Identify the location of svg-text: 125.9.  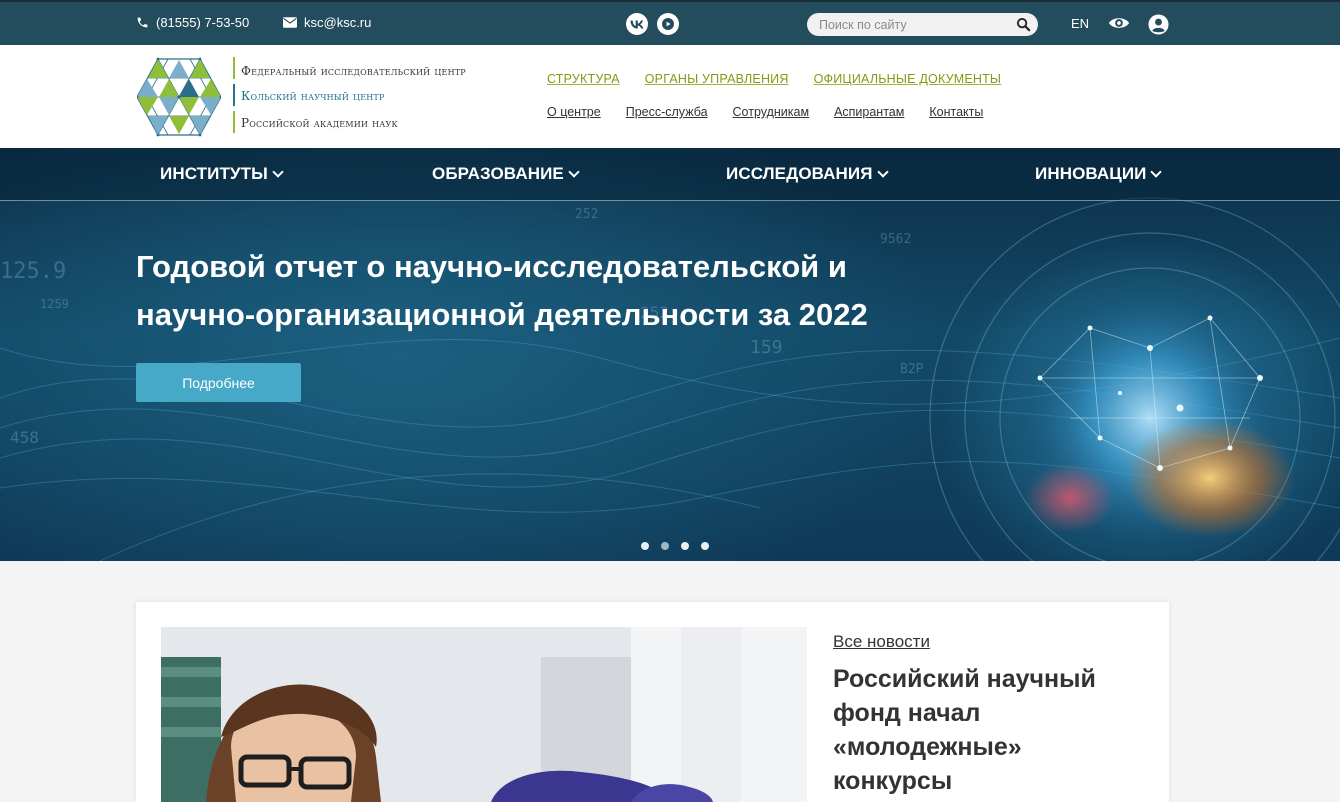
(33, 271).